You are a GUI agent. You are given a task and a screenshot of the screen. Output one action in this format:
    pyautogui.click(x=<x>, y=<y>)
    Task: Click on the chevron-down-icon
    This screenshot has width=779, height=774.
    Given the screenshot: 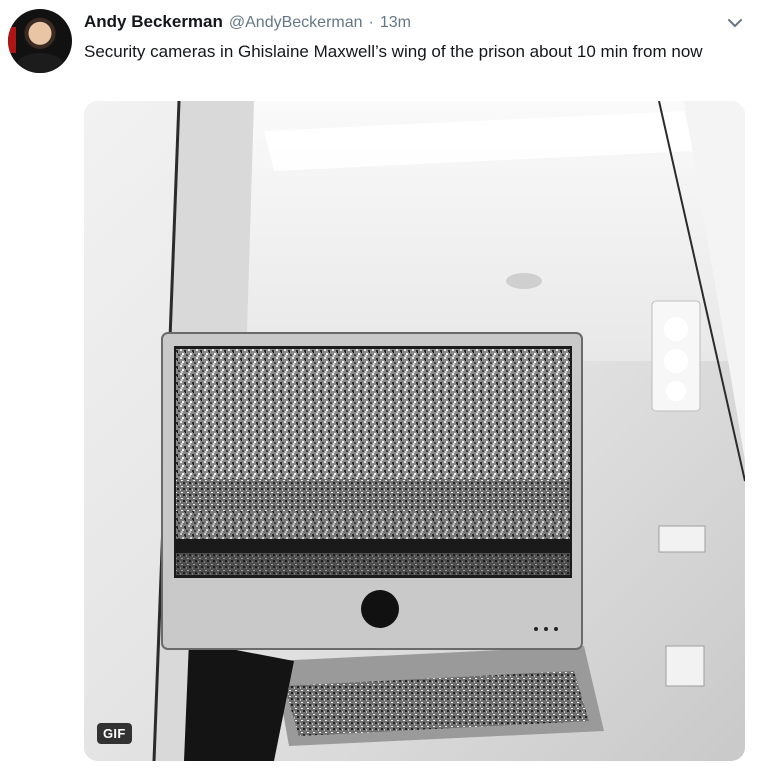 What is the action you would take?
    pyautogui.click(x=735, y=23)
    